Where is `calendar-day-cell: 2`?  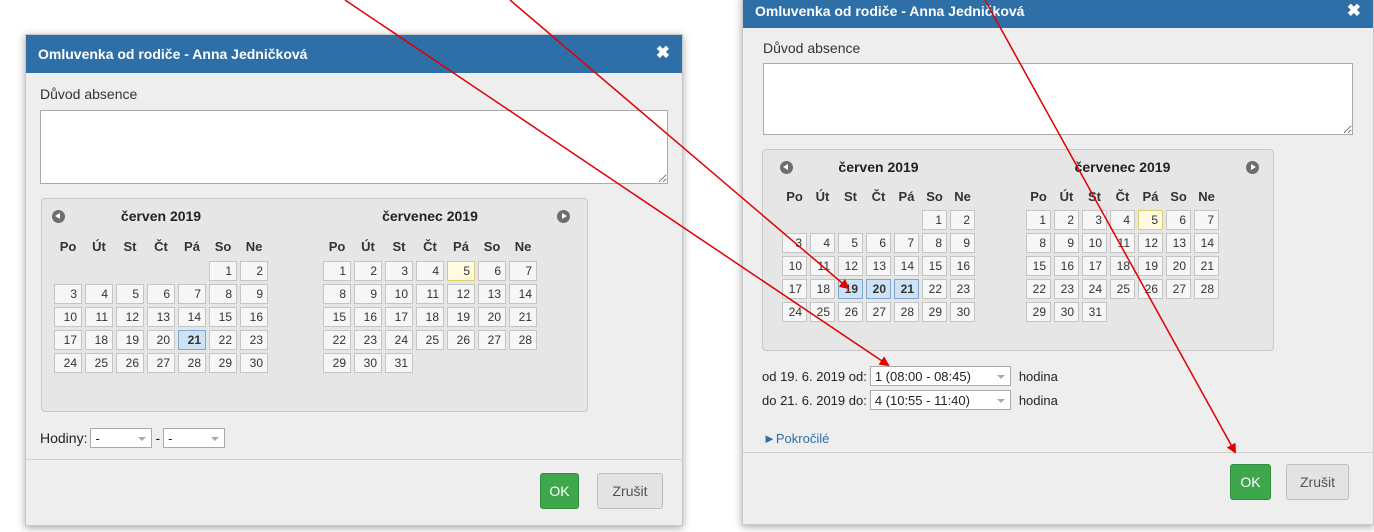
calendar-day-cell: 2 is located at coordinates (1066, 220).